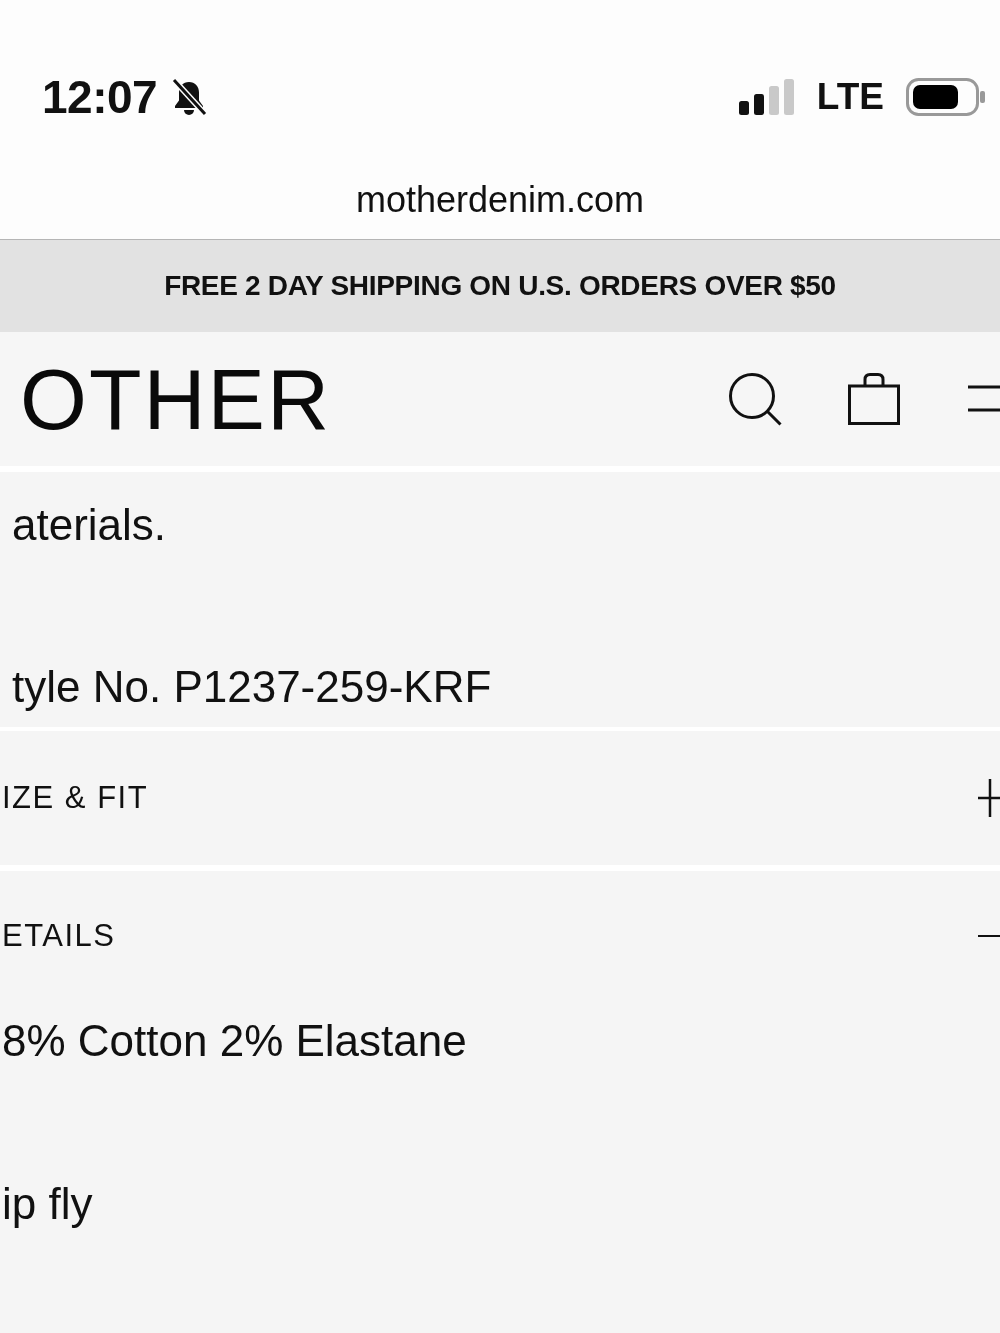 The image size is (1000, 1333). I want to click on minus-icon, so click(989, 936).